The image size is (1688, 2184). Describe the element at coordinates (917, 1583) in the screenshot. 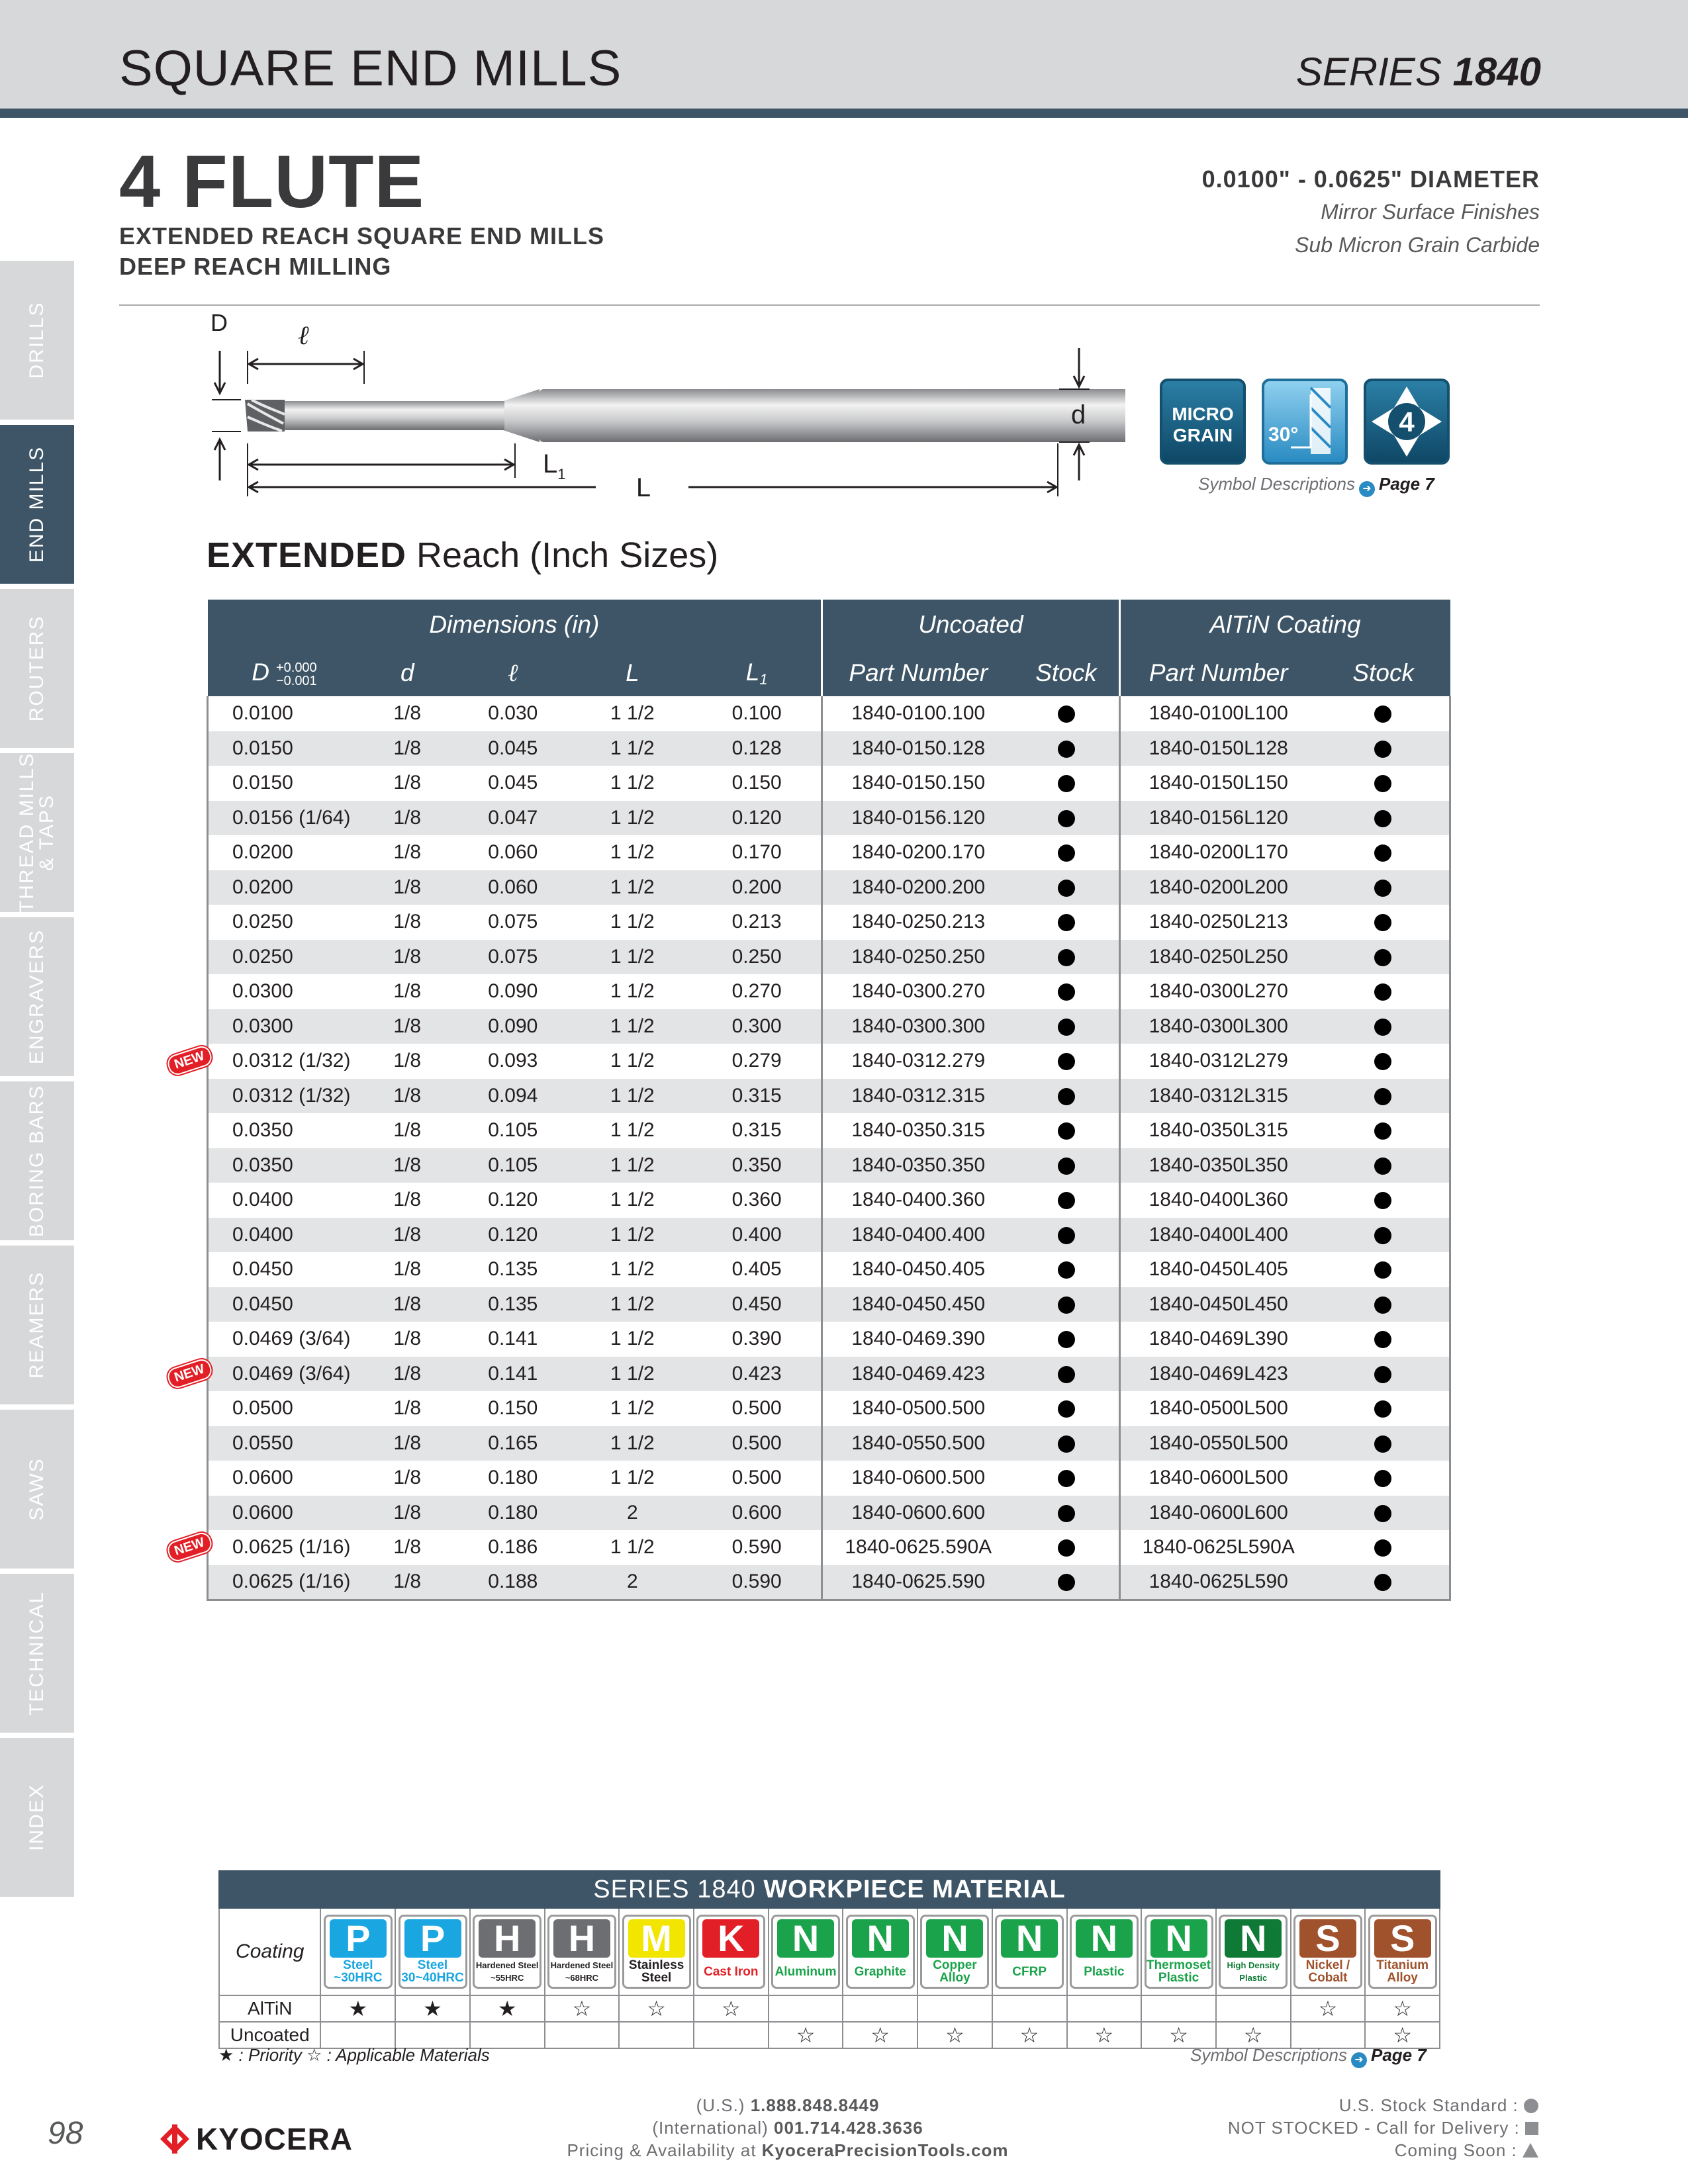

I see `cell-uncoated-part: 1840-0625.590` at that location.